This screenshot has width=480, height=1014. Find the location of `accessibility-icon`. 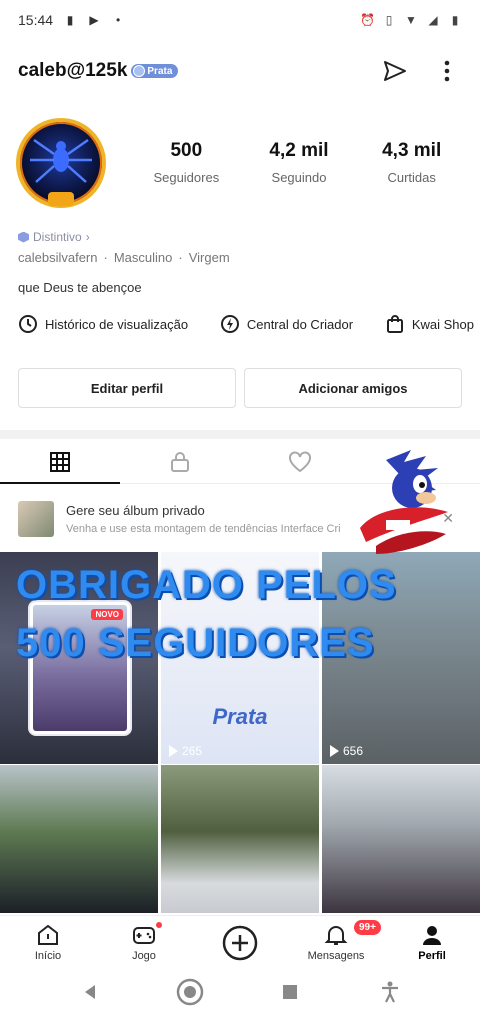

accessibility-icon is located at coordinates (390, 992).